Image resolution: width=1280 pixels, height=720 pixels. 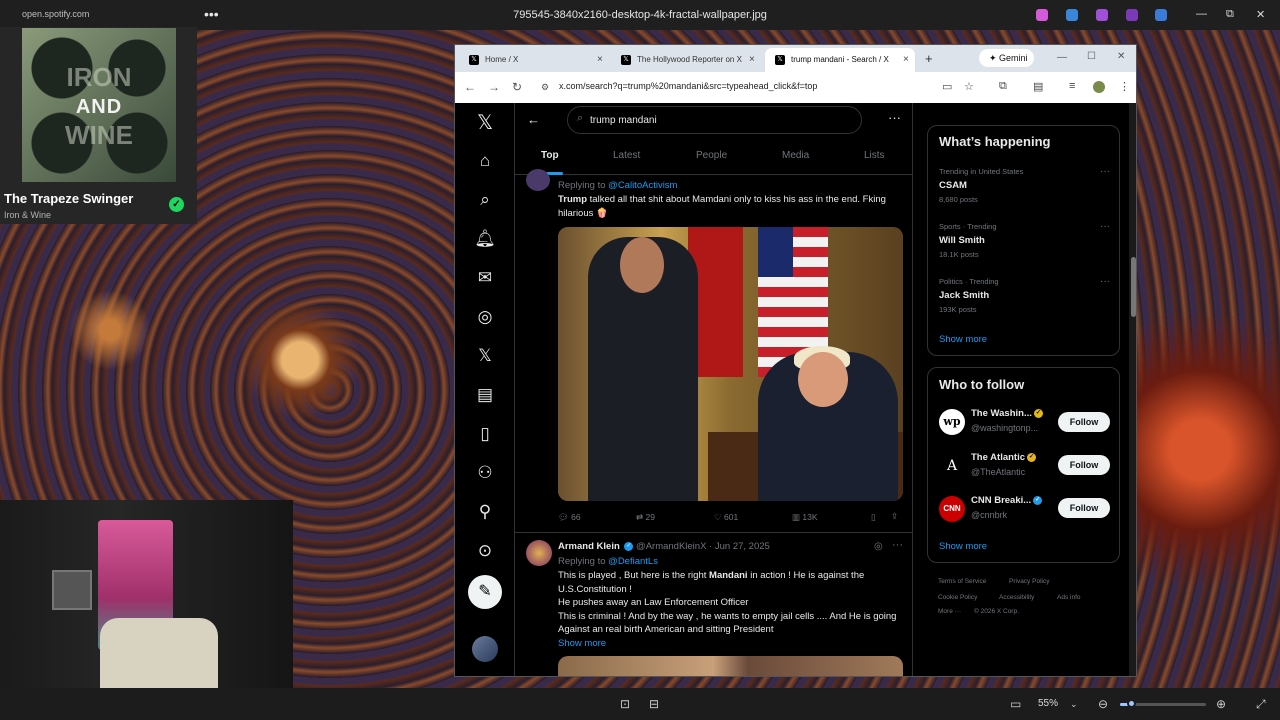 What do you see at coordinates (947, 86) in the screenshot?
I see `cast-icon: ▭` at bounding box center [947, 86].